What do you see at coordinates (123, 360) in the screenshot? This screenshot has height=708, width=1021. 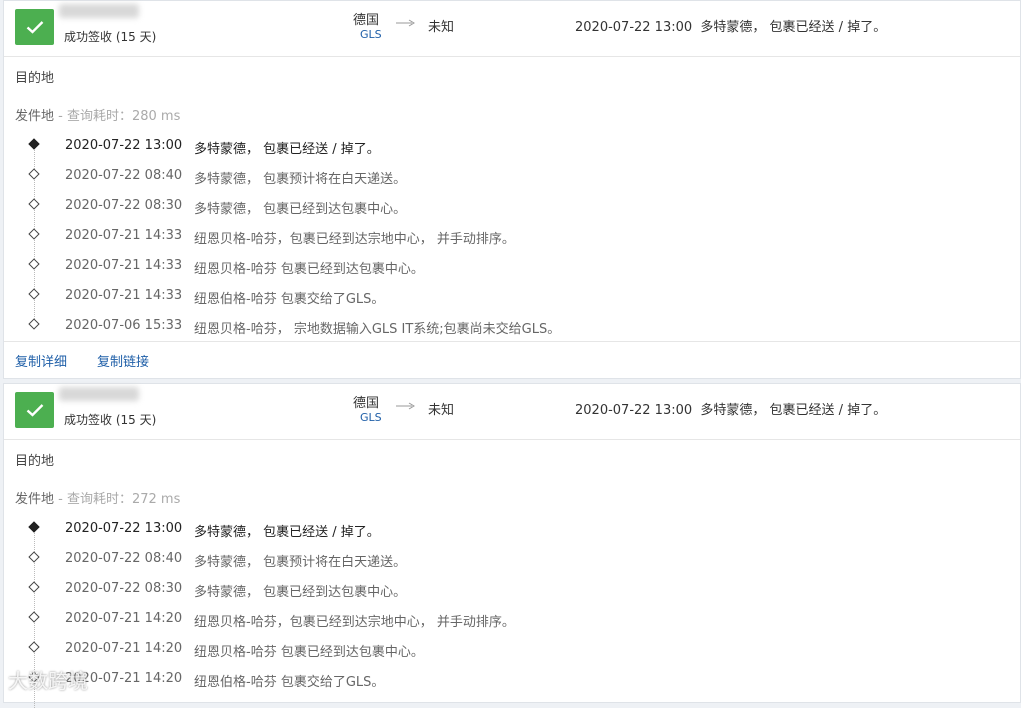 I see `copy-link-link: 复制链接` at bounding box center [123, 360].